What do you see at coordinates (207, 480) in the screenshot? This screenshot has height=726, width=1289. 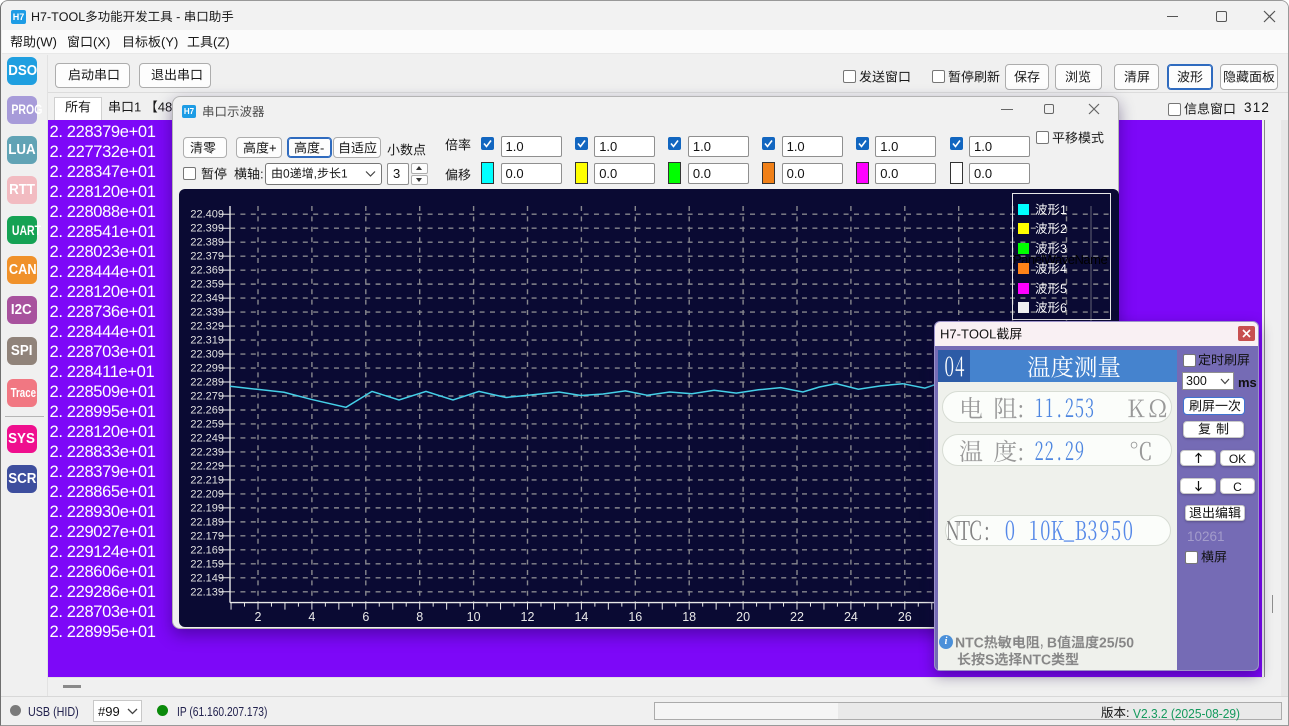 I see `svg-text: 22.219` at bounding box center [207, 480].